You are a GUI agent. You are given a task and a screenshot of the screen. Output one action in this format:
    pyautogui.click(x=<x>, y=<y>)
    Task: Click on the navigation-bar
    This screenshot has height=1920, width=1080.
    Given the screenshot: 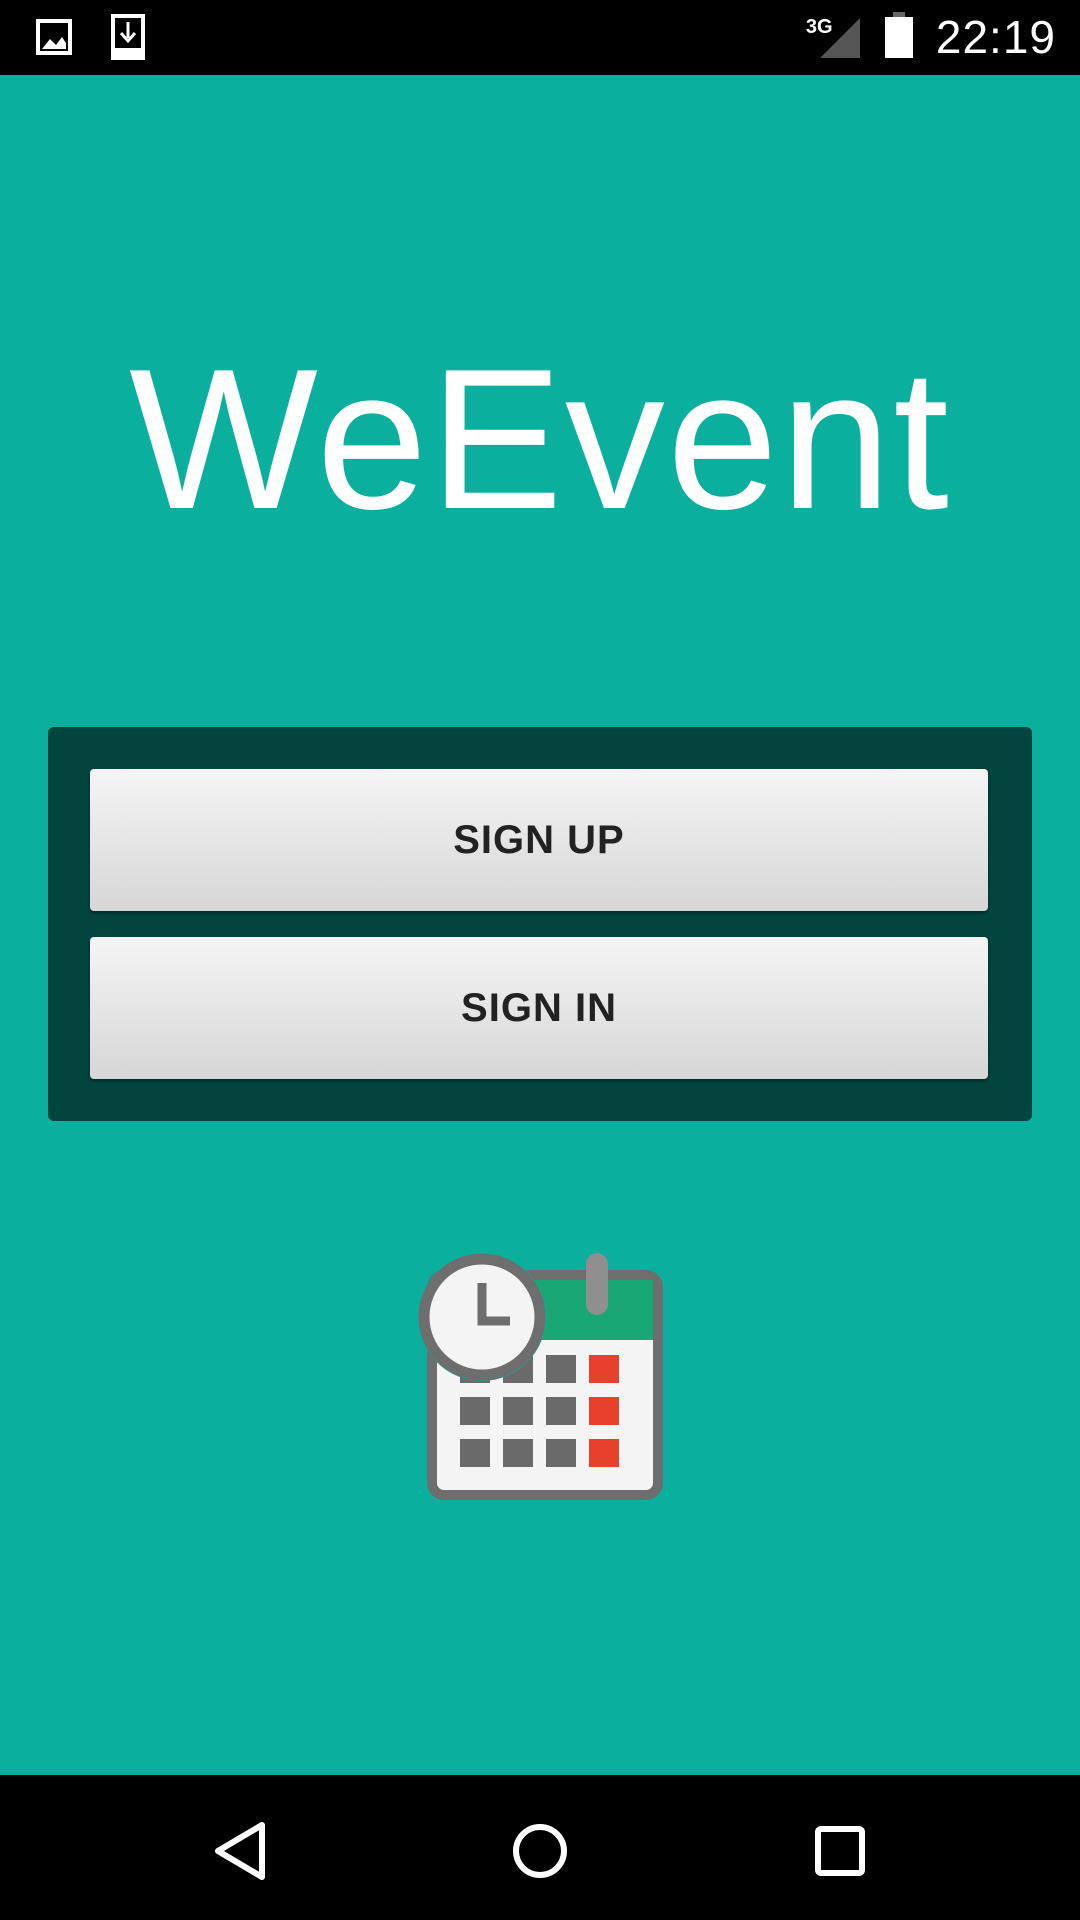 What is the action you would take?
    pyautogui.click(x=540, y=1847)
    